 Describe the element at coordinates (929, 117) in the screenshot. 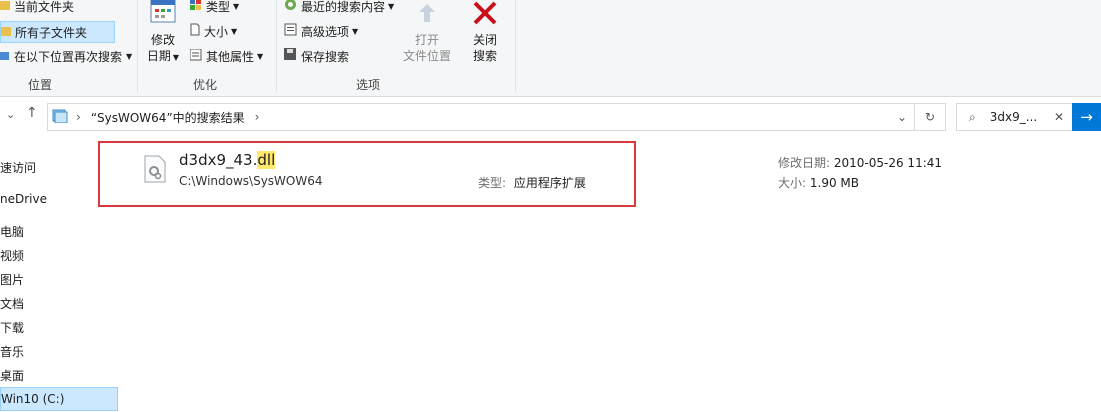

I see `refresh-icon: ↻` at that location.